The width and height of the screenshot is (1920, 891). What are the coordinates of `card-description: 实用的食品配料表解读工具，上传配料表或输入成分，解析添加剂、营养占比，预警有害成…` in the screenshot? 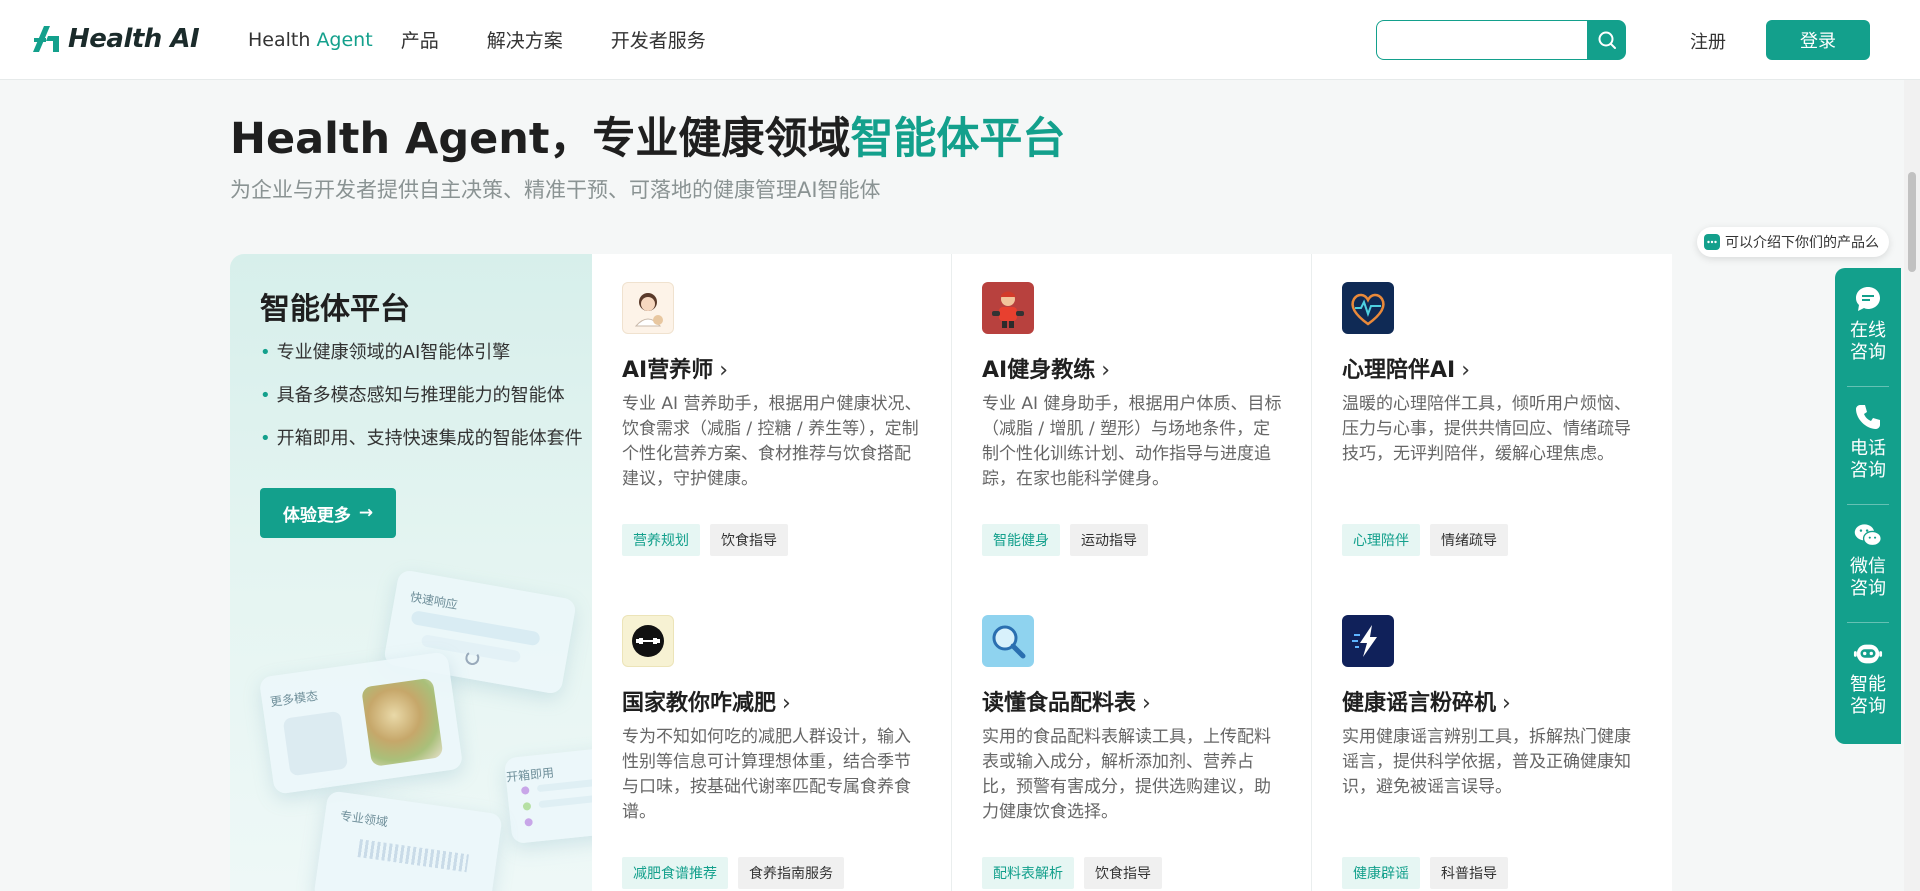 It's located at (1126, 774).